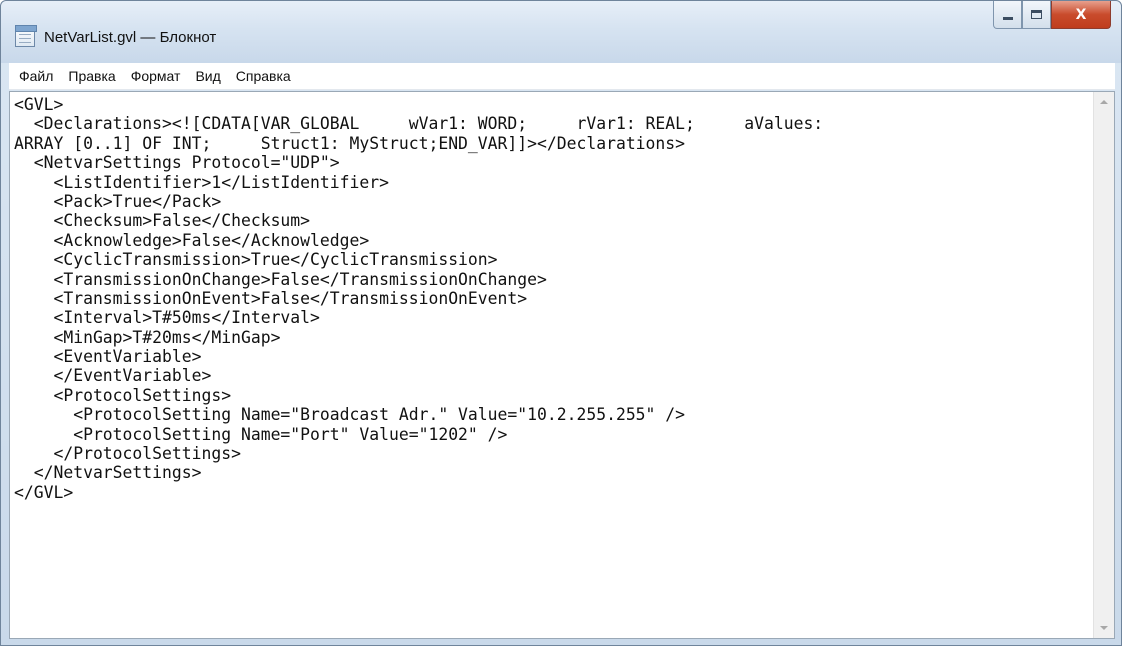  What do you see at coordinates (123, 395) in the screenshot?
I see `text-line: <ProtocolSettings>` at bounding box center [123, 395].